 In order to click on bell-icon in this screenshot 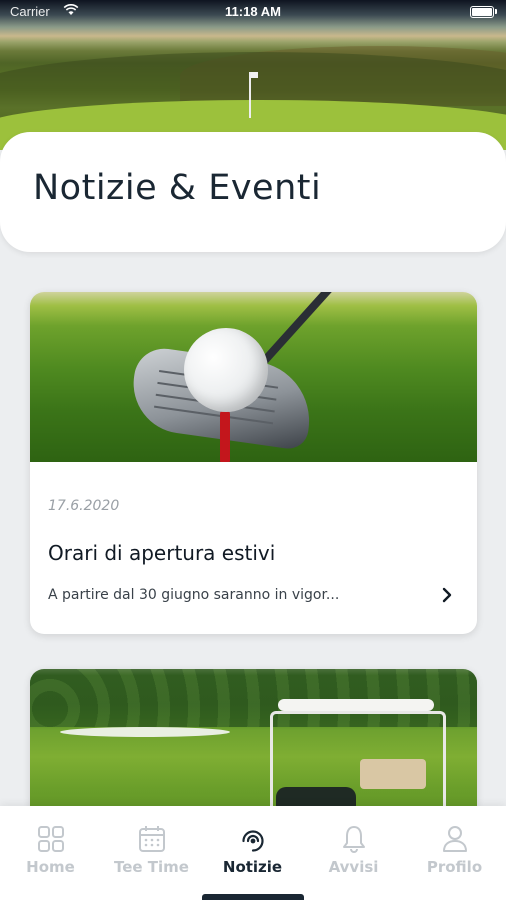, I will do `click(353, 839)`.